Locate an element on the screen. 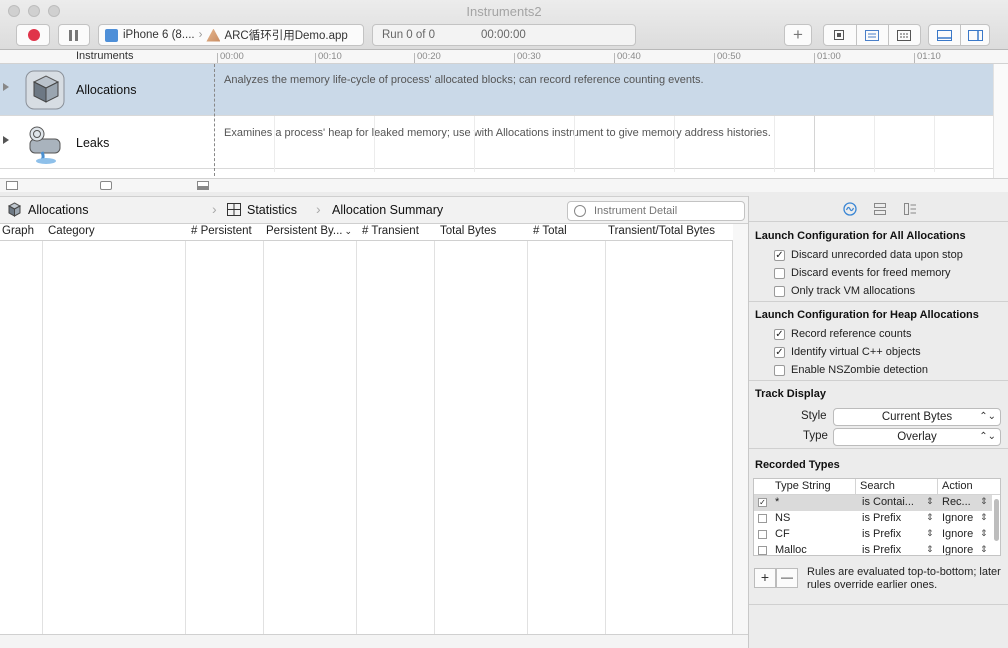  style-popup: Current Bytes ⌃⌄ is located at coordinates (917, 417).